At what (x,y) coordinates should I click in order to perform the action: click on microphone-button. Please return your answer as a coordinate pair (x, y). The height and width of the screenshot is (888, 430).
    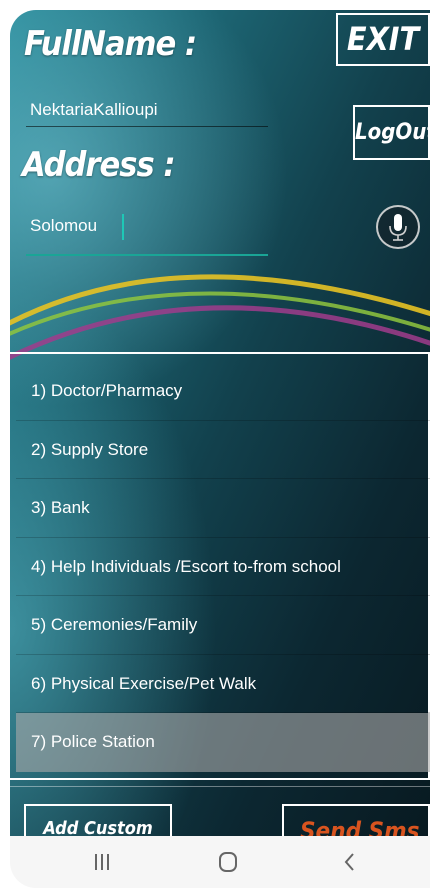
    Looking at the image, I should click on (398, 227).